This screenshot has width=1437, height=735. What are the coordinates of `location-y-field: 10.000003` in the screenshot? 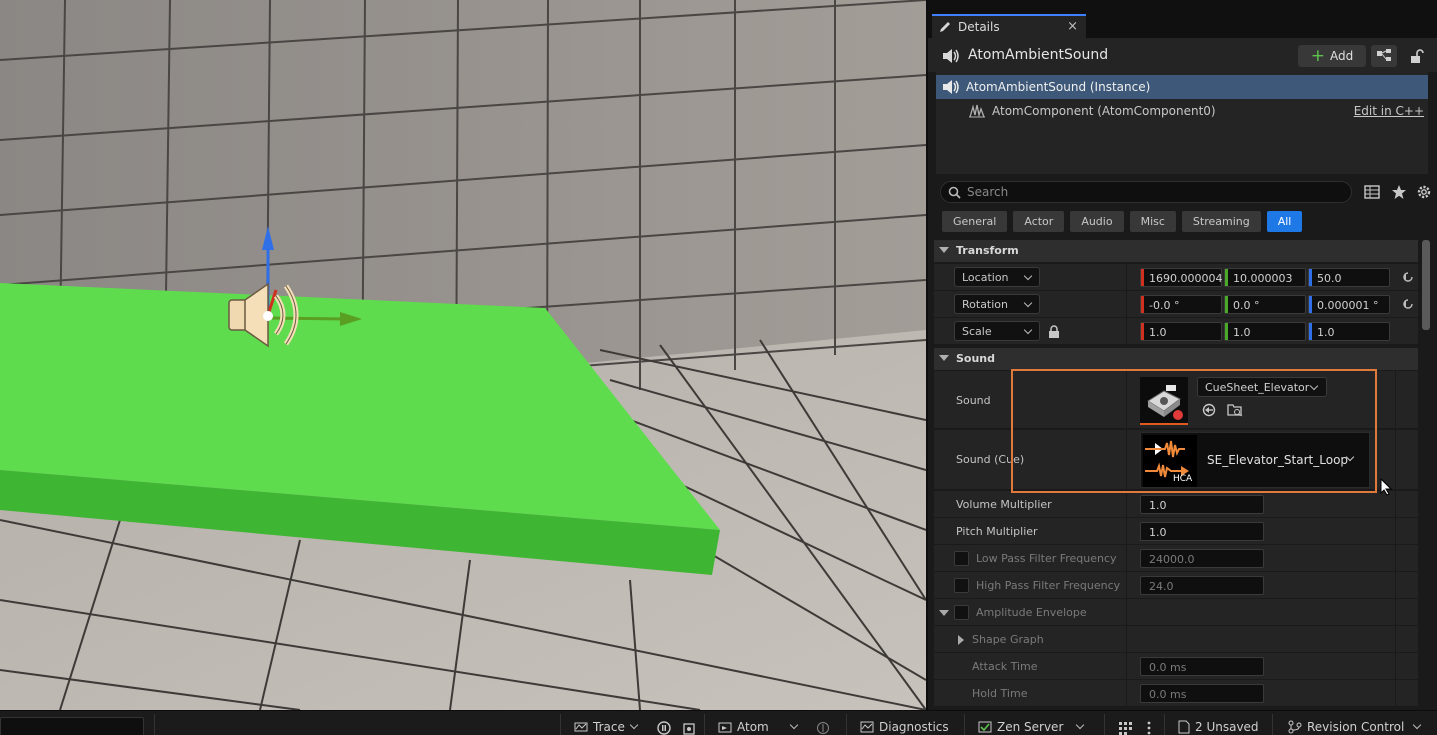 It's located at (1265, 277).